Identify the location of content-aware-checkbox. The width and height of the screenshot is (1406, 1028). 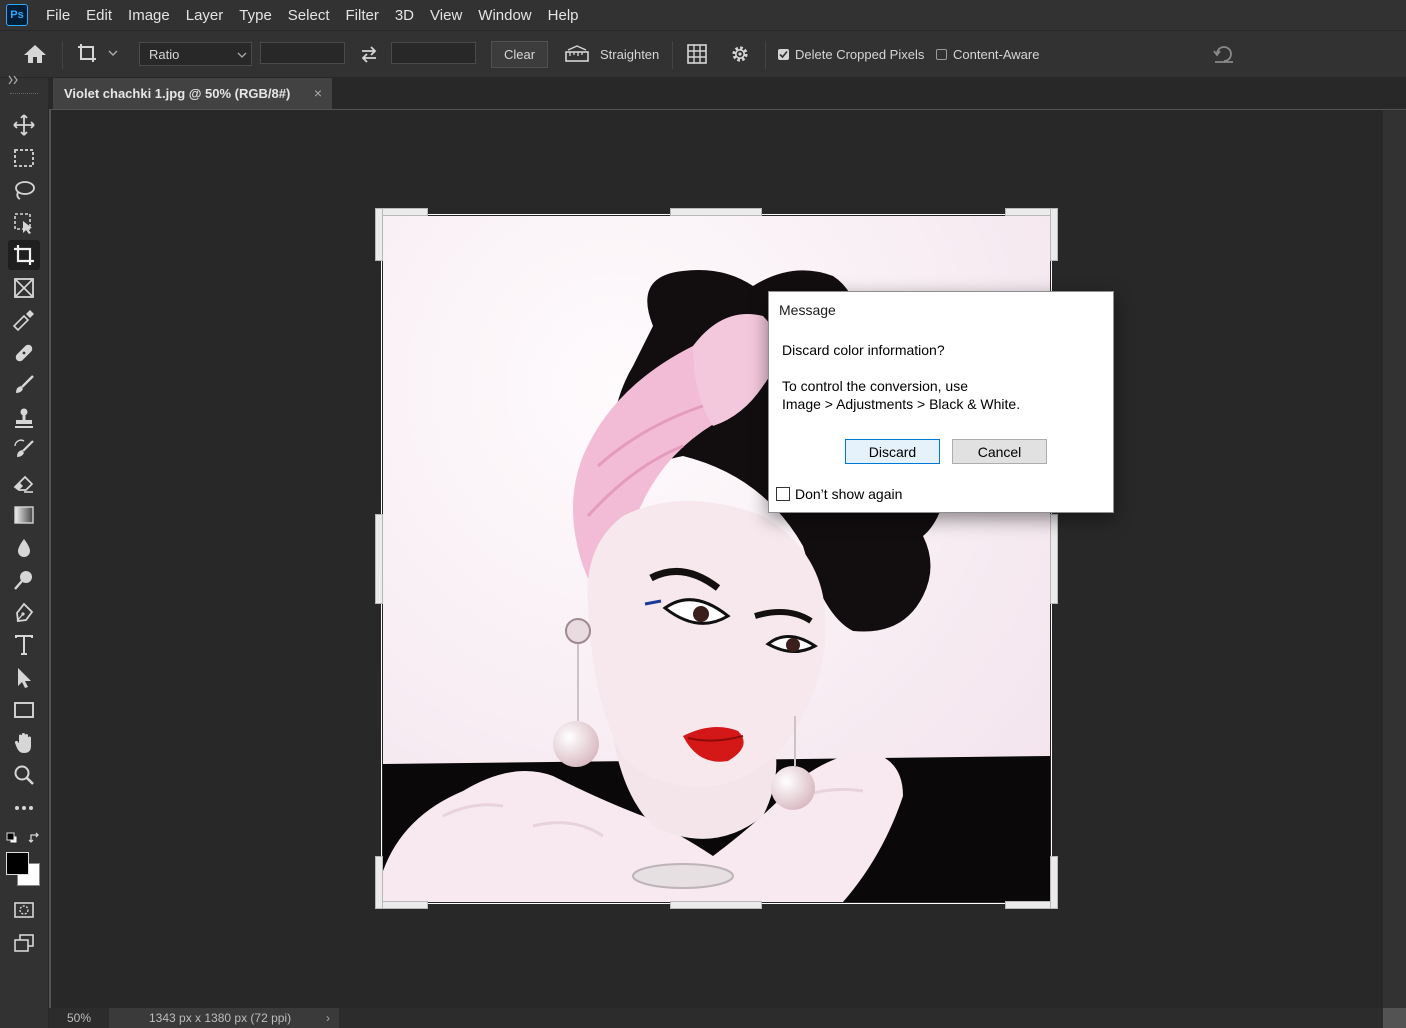
(941, 54).